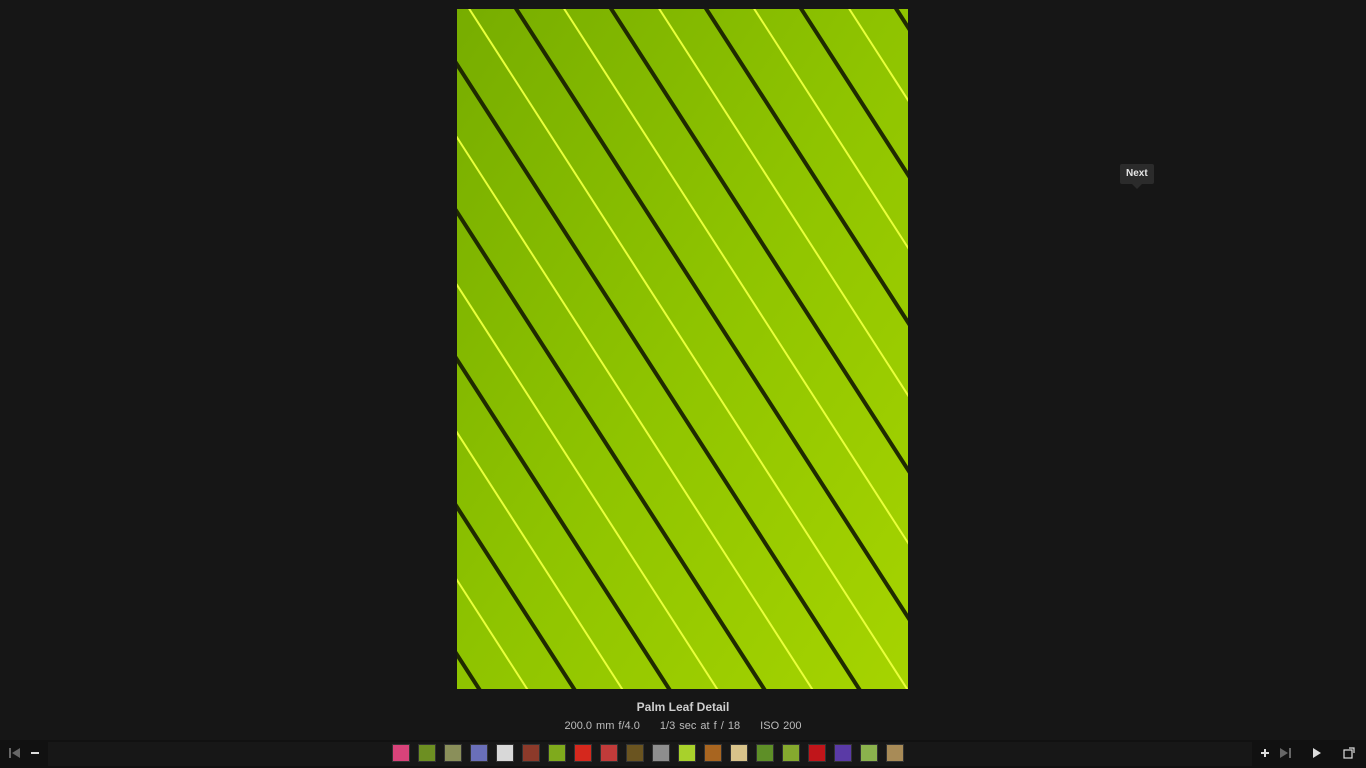 The image size is (1366, 768). What do you see at coordinates (1285, 753) in the screenshot?
I see `last-icon` at bounding box center [1285, 753].